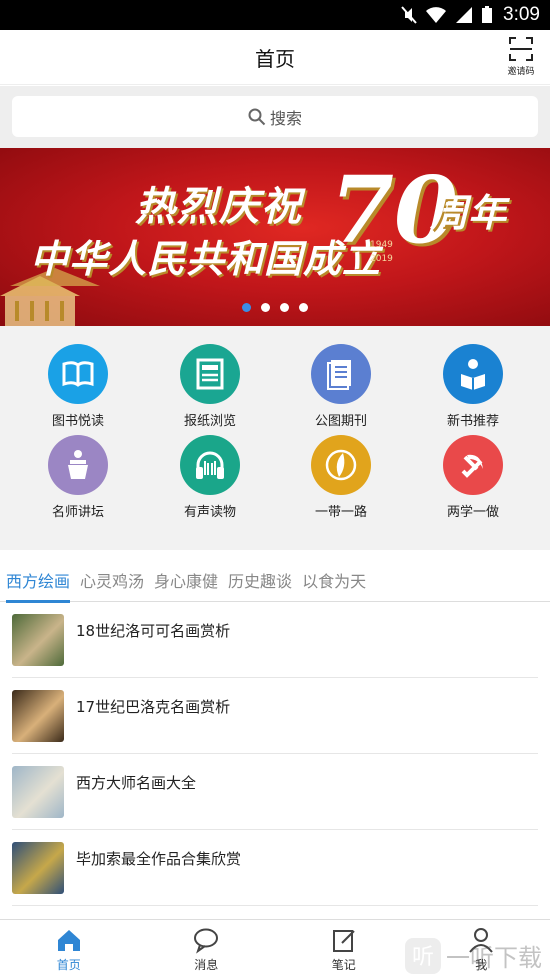 The height and width of the screenshot is (979, 550). I want to click on note-icon, so click(343, 941).